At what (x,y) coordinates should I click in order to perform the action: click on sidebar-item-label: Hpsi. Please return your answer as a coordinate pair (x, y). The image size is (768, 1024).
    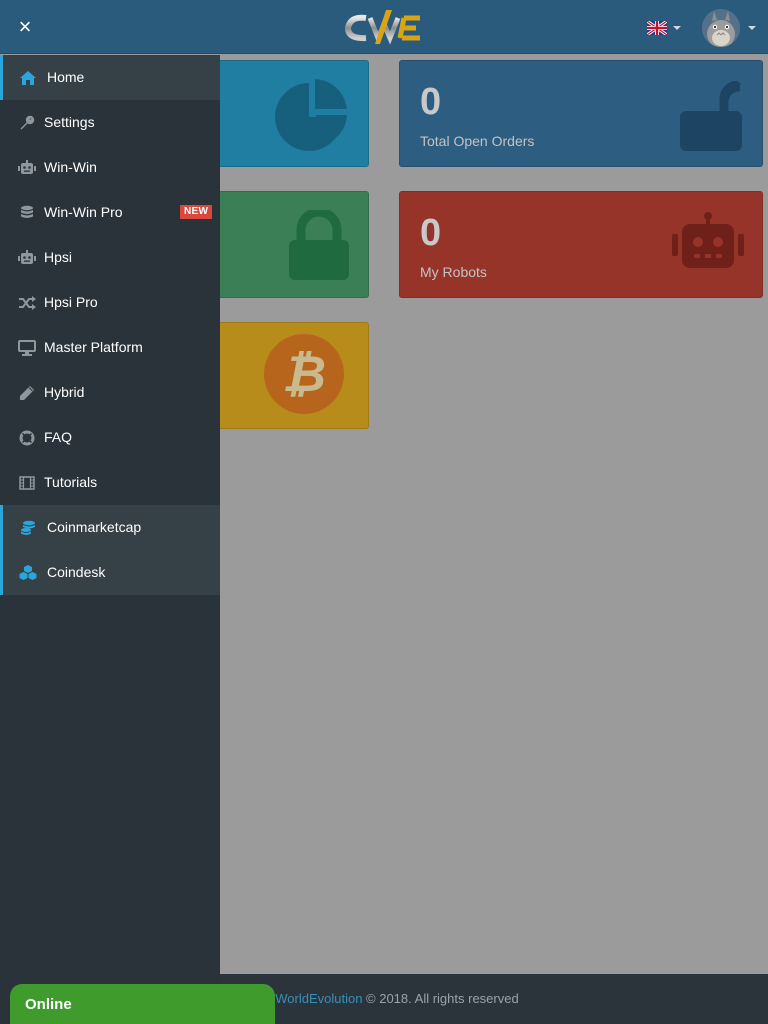
    Looking at the image, I should click on (58, 257).